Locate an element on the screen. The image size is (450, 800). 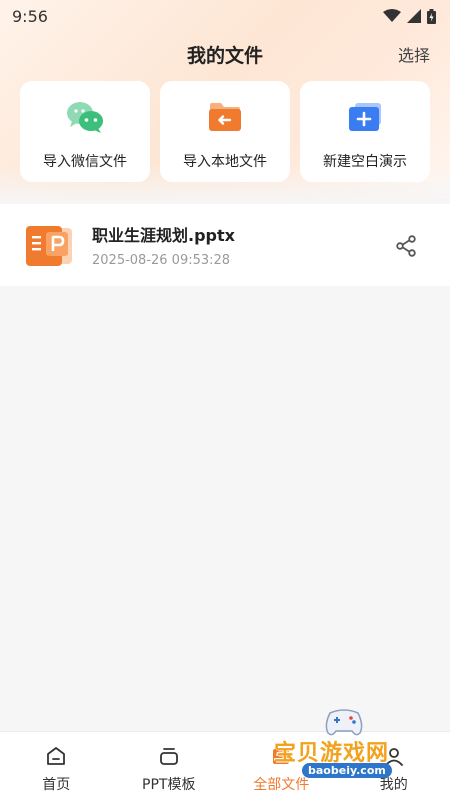
file-name: 职业生涯规划.pptx is located at coordinates (163, 235).